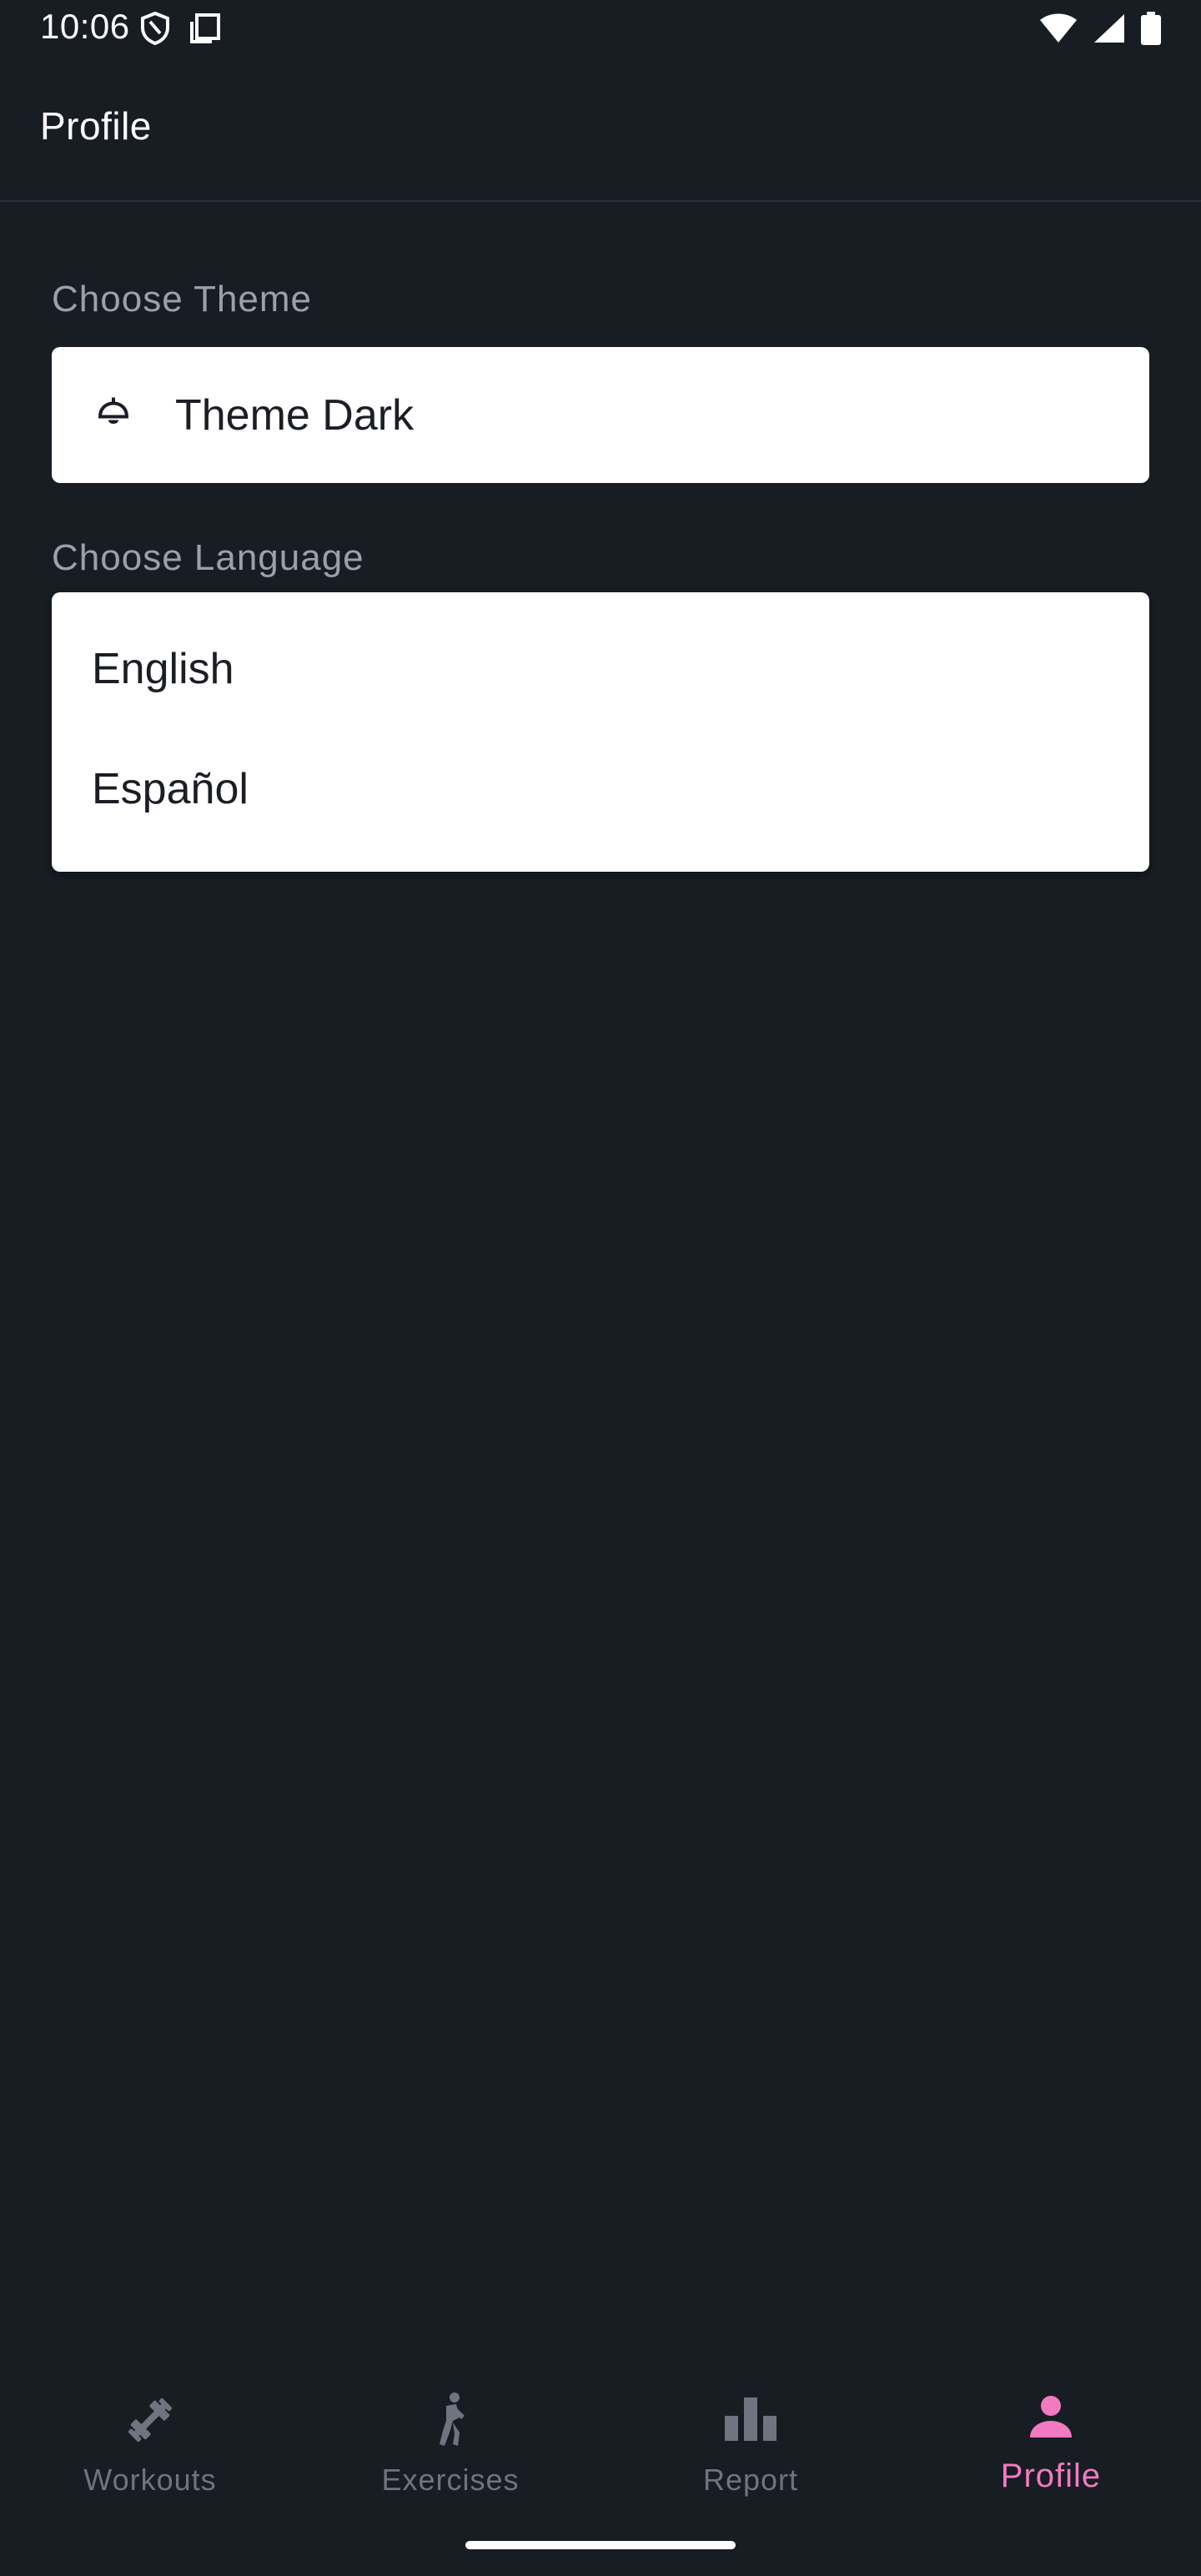 This screenshot has height=2576, width=1201. Describe the element at coordinates (171, 789) in the screenshot. I see `language-option-espanol: Español` at that location.